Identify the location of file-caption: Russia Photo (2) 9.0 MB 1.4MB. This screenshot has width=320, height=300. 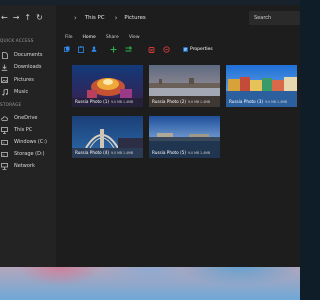
(181, 101).